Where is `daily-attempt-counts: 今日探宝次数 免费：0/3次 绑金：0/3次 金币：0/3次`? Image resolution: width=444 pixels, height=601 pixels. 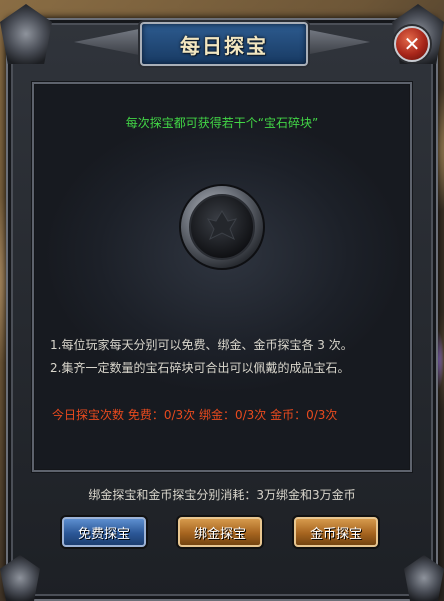 daily-attempt-counts: 今日探宝次数 免费：0/3次 绑金：0/3次 金币：0/3次 is located at coordinates (195, 415).